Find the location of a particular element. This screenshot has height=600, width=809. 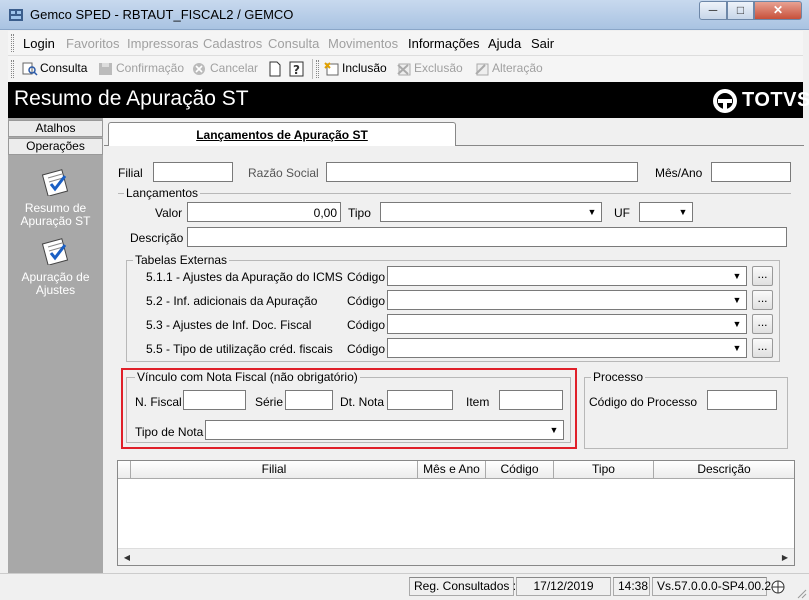

tab-lancamentos-apuracao-st: Lançamentos de Apuração ST is located at coordinates (282, 134).